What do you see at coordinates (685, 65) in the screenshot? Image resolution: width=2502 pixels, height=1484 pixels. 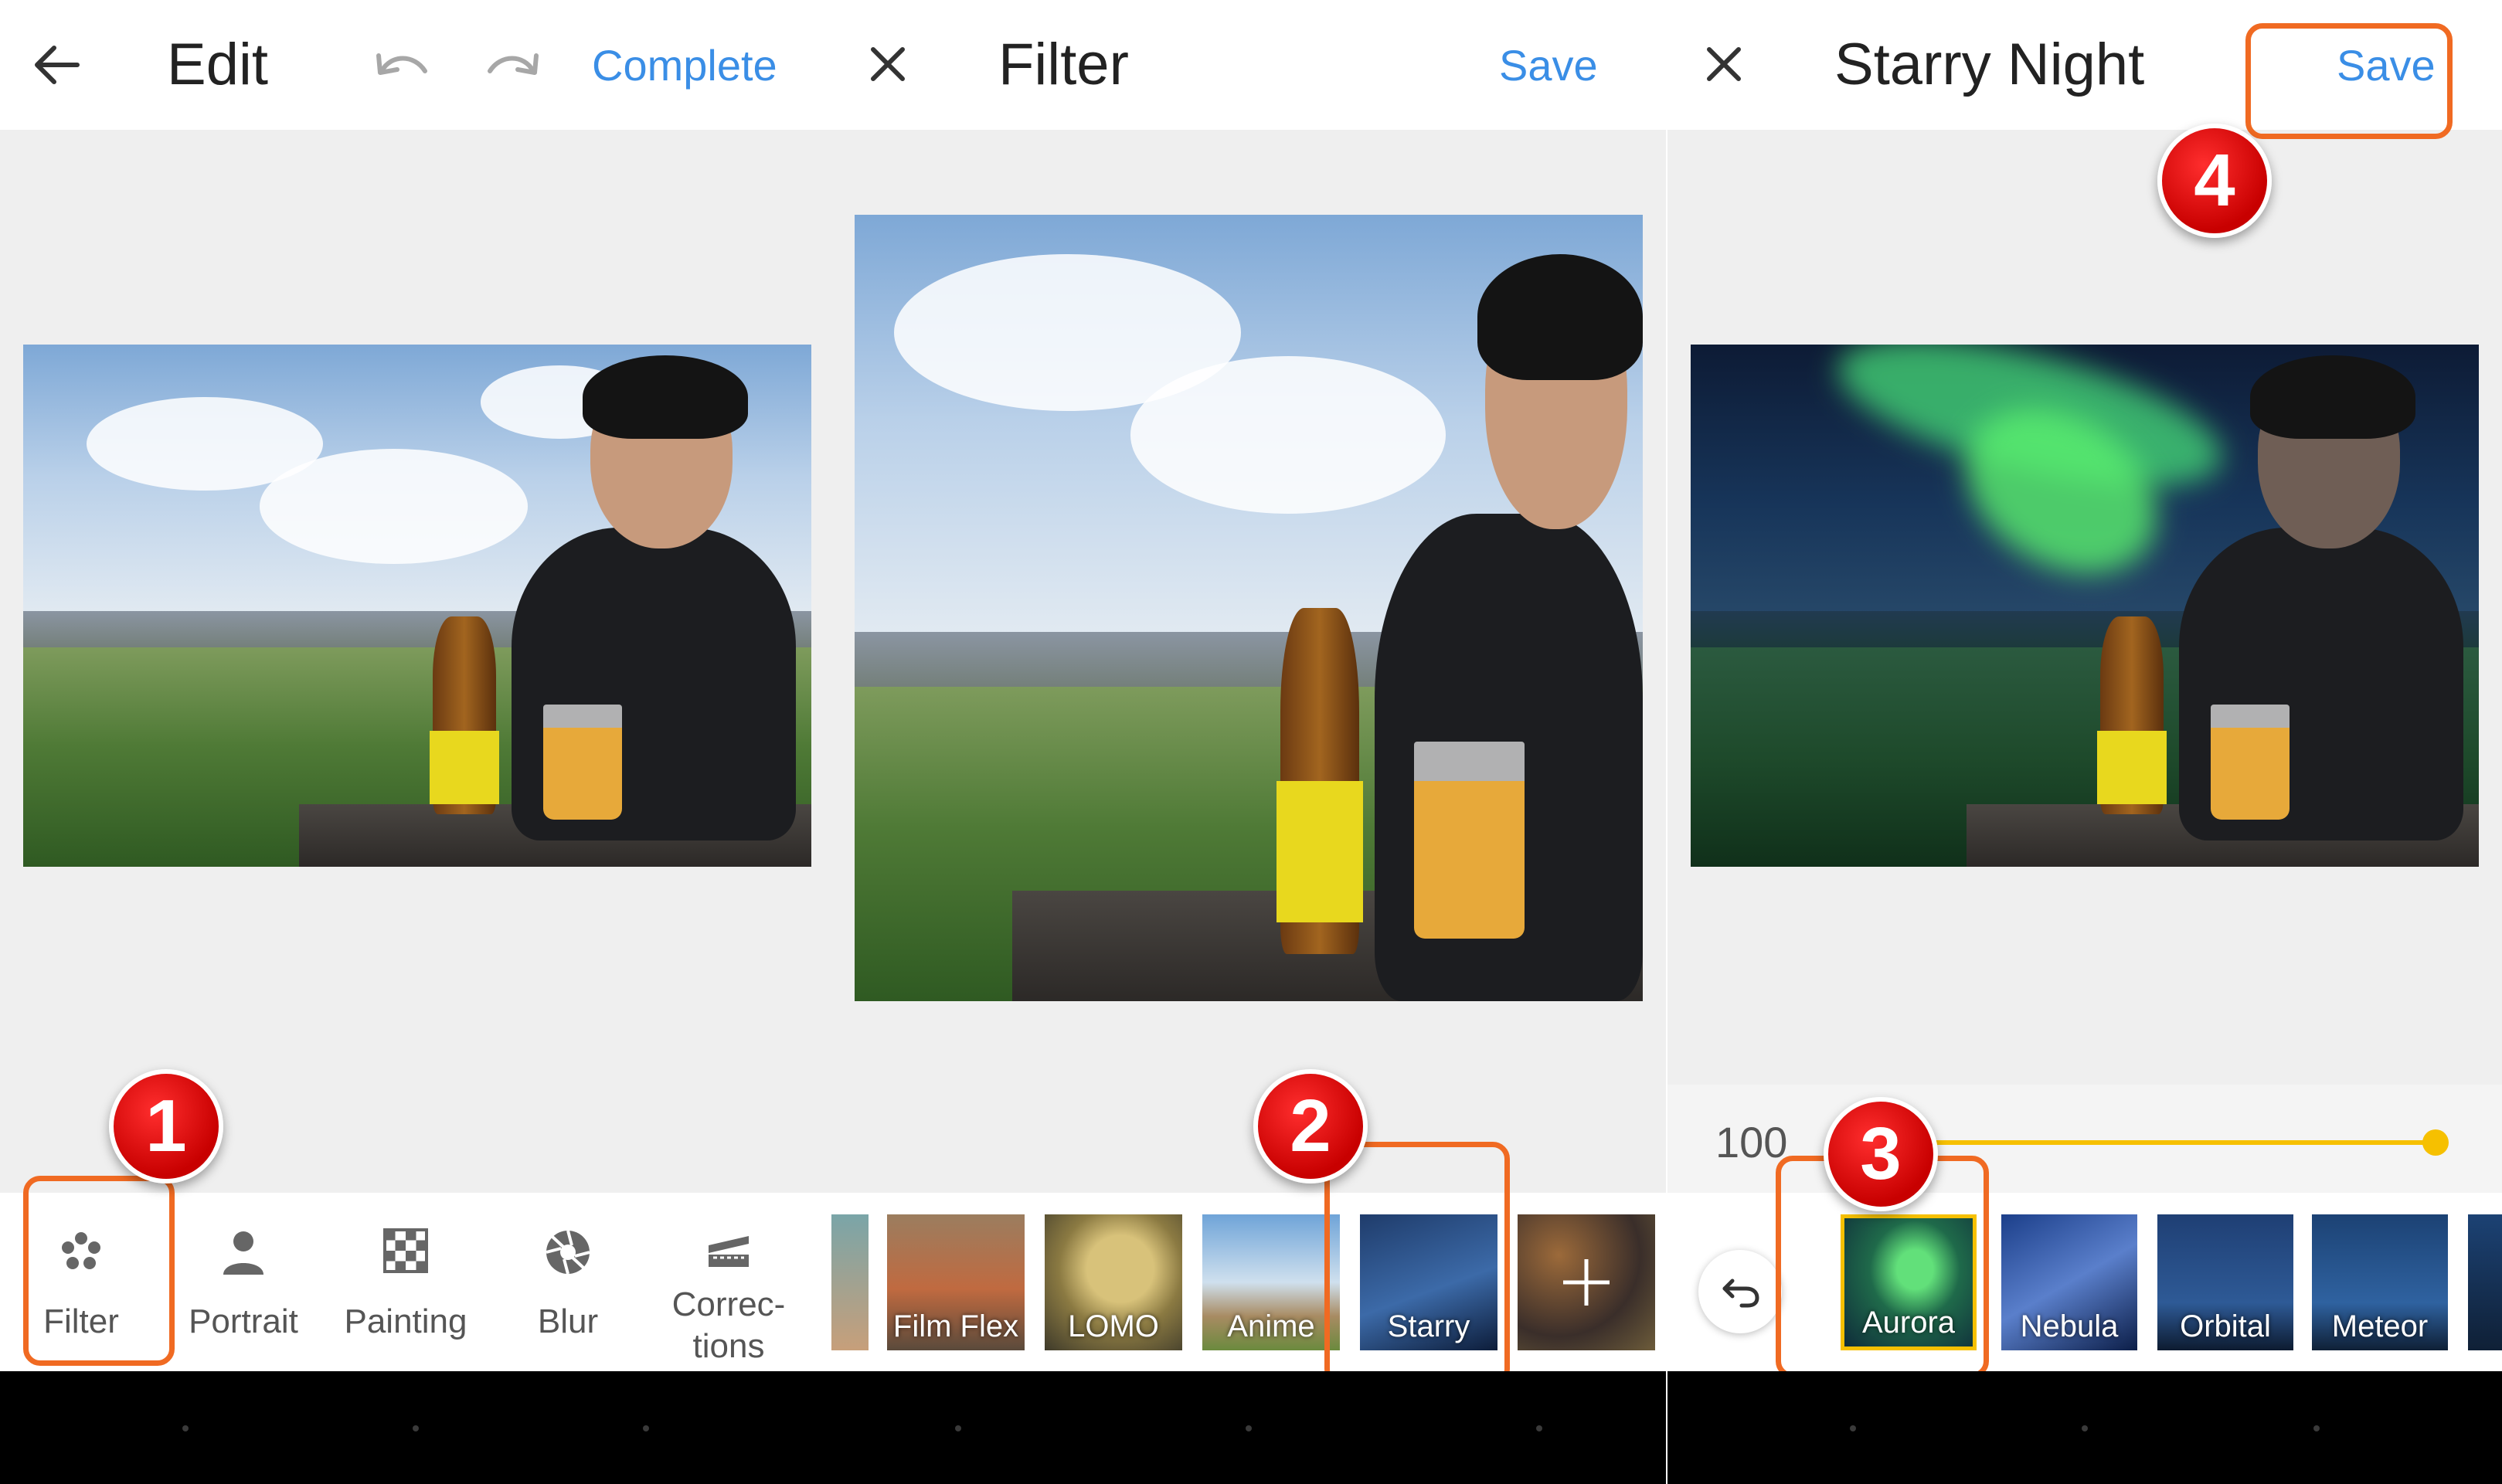 I see `complete-button: Complete` at bounding box center [685, 65].